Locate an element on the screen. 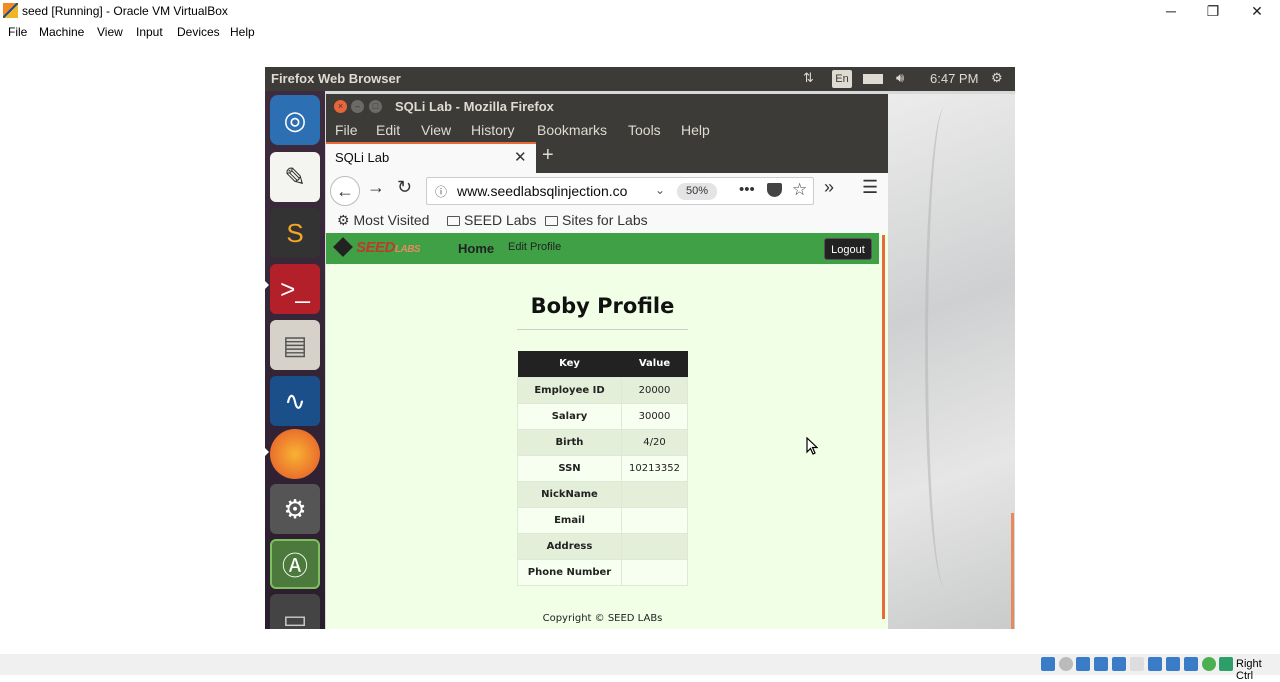  mouse-cursor-icon is located at coordinates (812, 448).